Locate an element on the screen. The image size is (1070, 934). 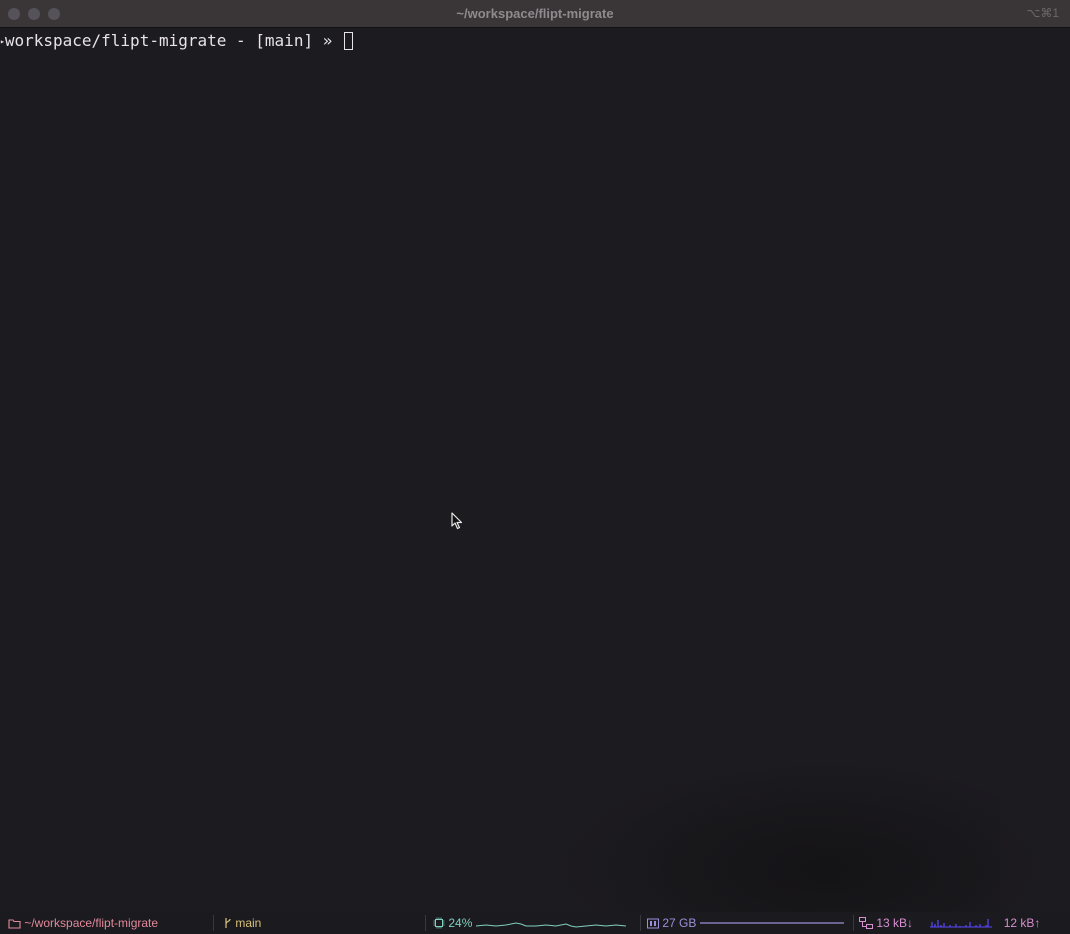
memory-graph is located at coordinates (771, 923).